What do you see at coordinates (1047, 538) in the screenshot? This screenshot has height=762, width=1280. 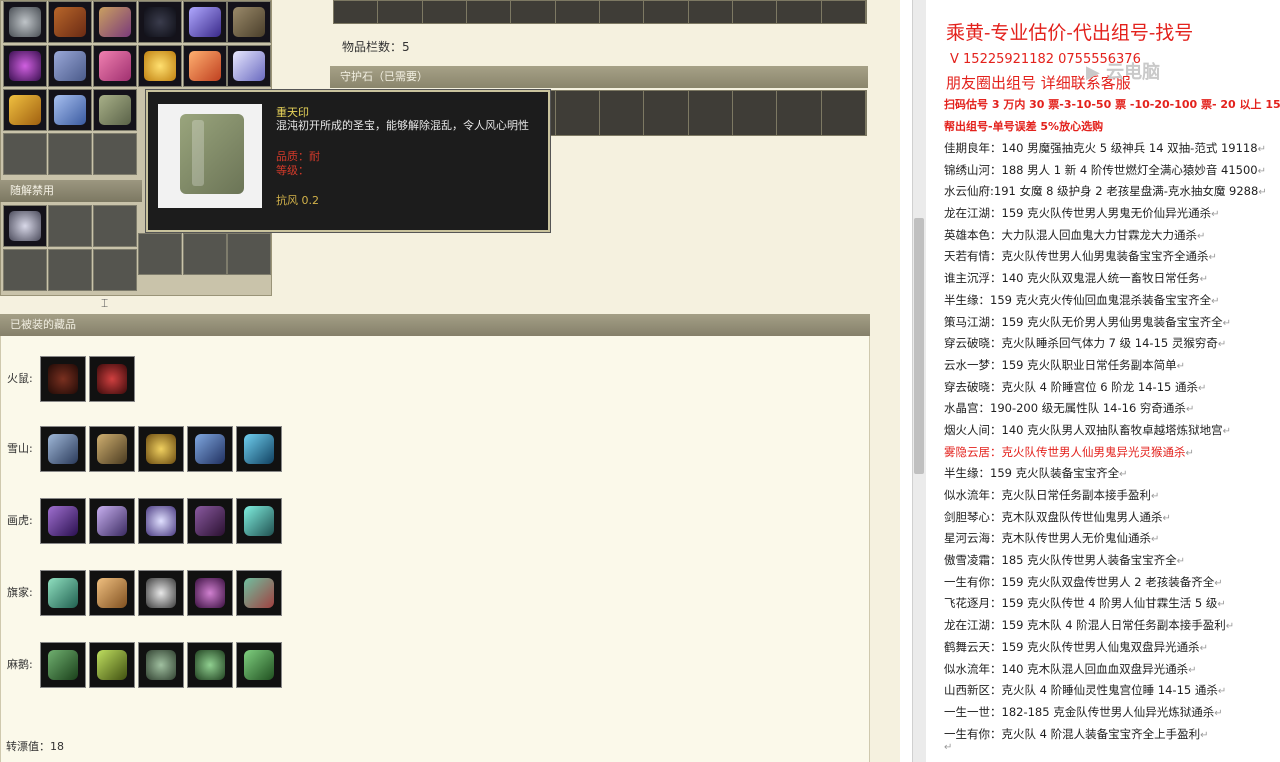 I see `list-item-text: 星河云海：克木队传世男人无价鬼仙通杀` at bounding box center [1047, 538].